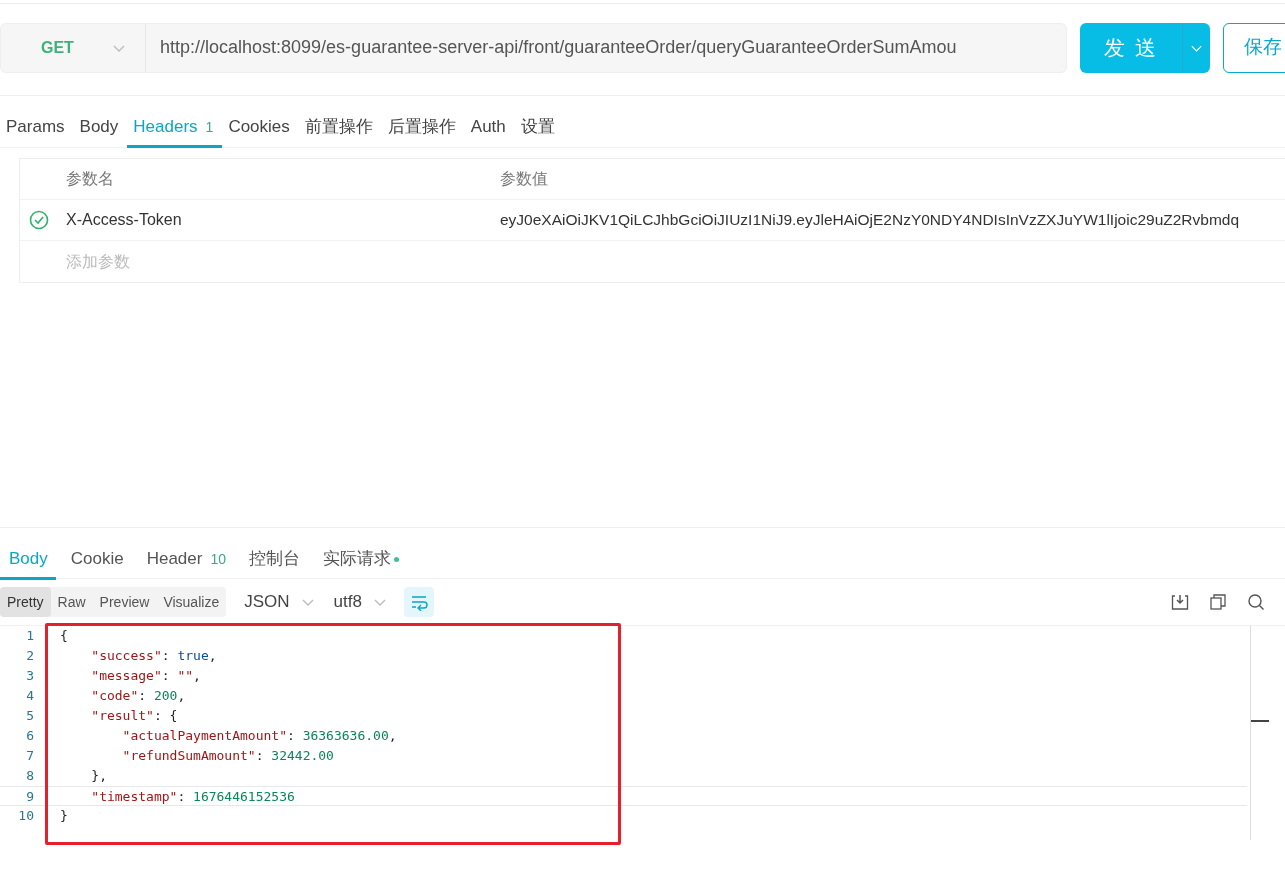 This screenshot has height=875, width=1285. What do you see at coordinates (551, 47) in the screenshot?
I see `url-field: http://localhost:8099/es-guarantee-server-api/front/guaranteeOrder/queryGuaranteeOrderSumAmou` at bounding box center [551, 47].